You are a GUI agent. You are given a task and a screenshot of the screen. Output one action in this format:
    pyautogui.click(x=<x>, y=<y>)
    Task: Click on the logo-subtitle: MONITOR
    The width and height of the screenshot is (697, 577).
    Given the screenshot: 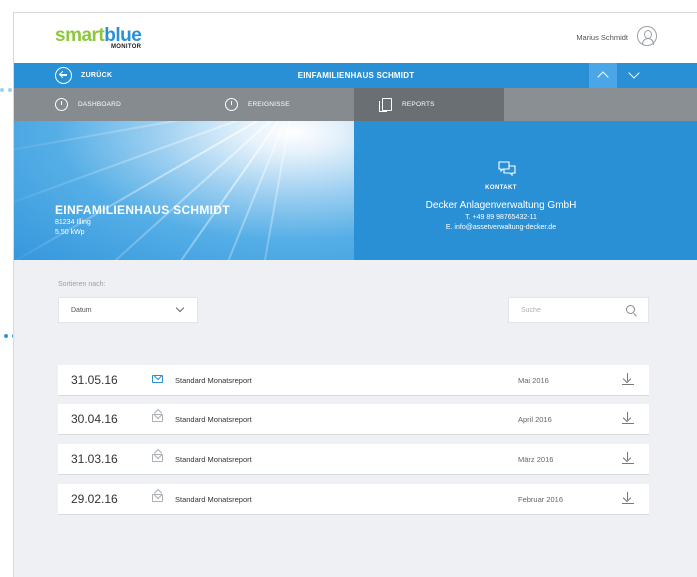 What is the action you would take?
    pyautogui.click(x=126, y=47)
    